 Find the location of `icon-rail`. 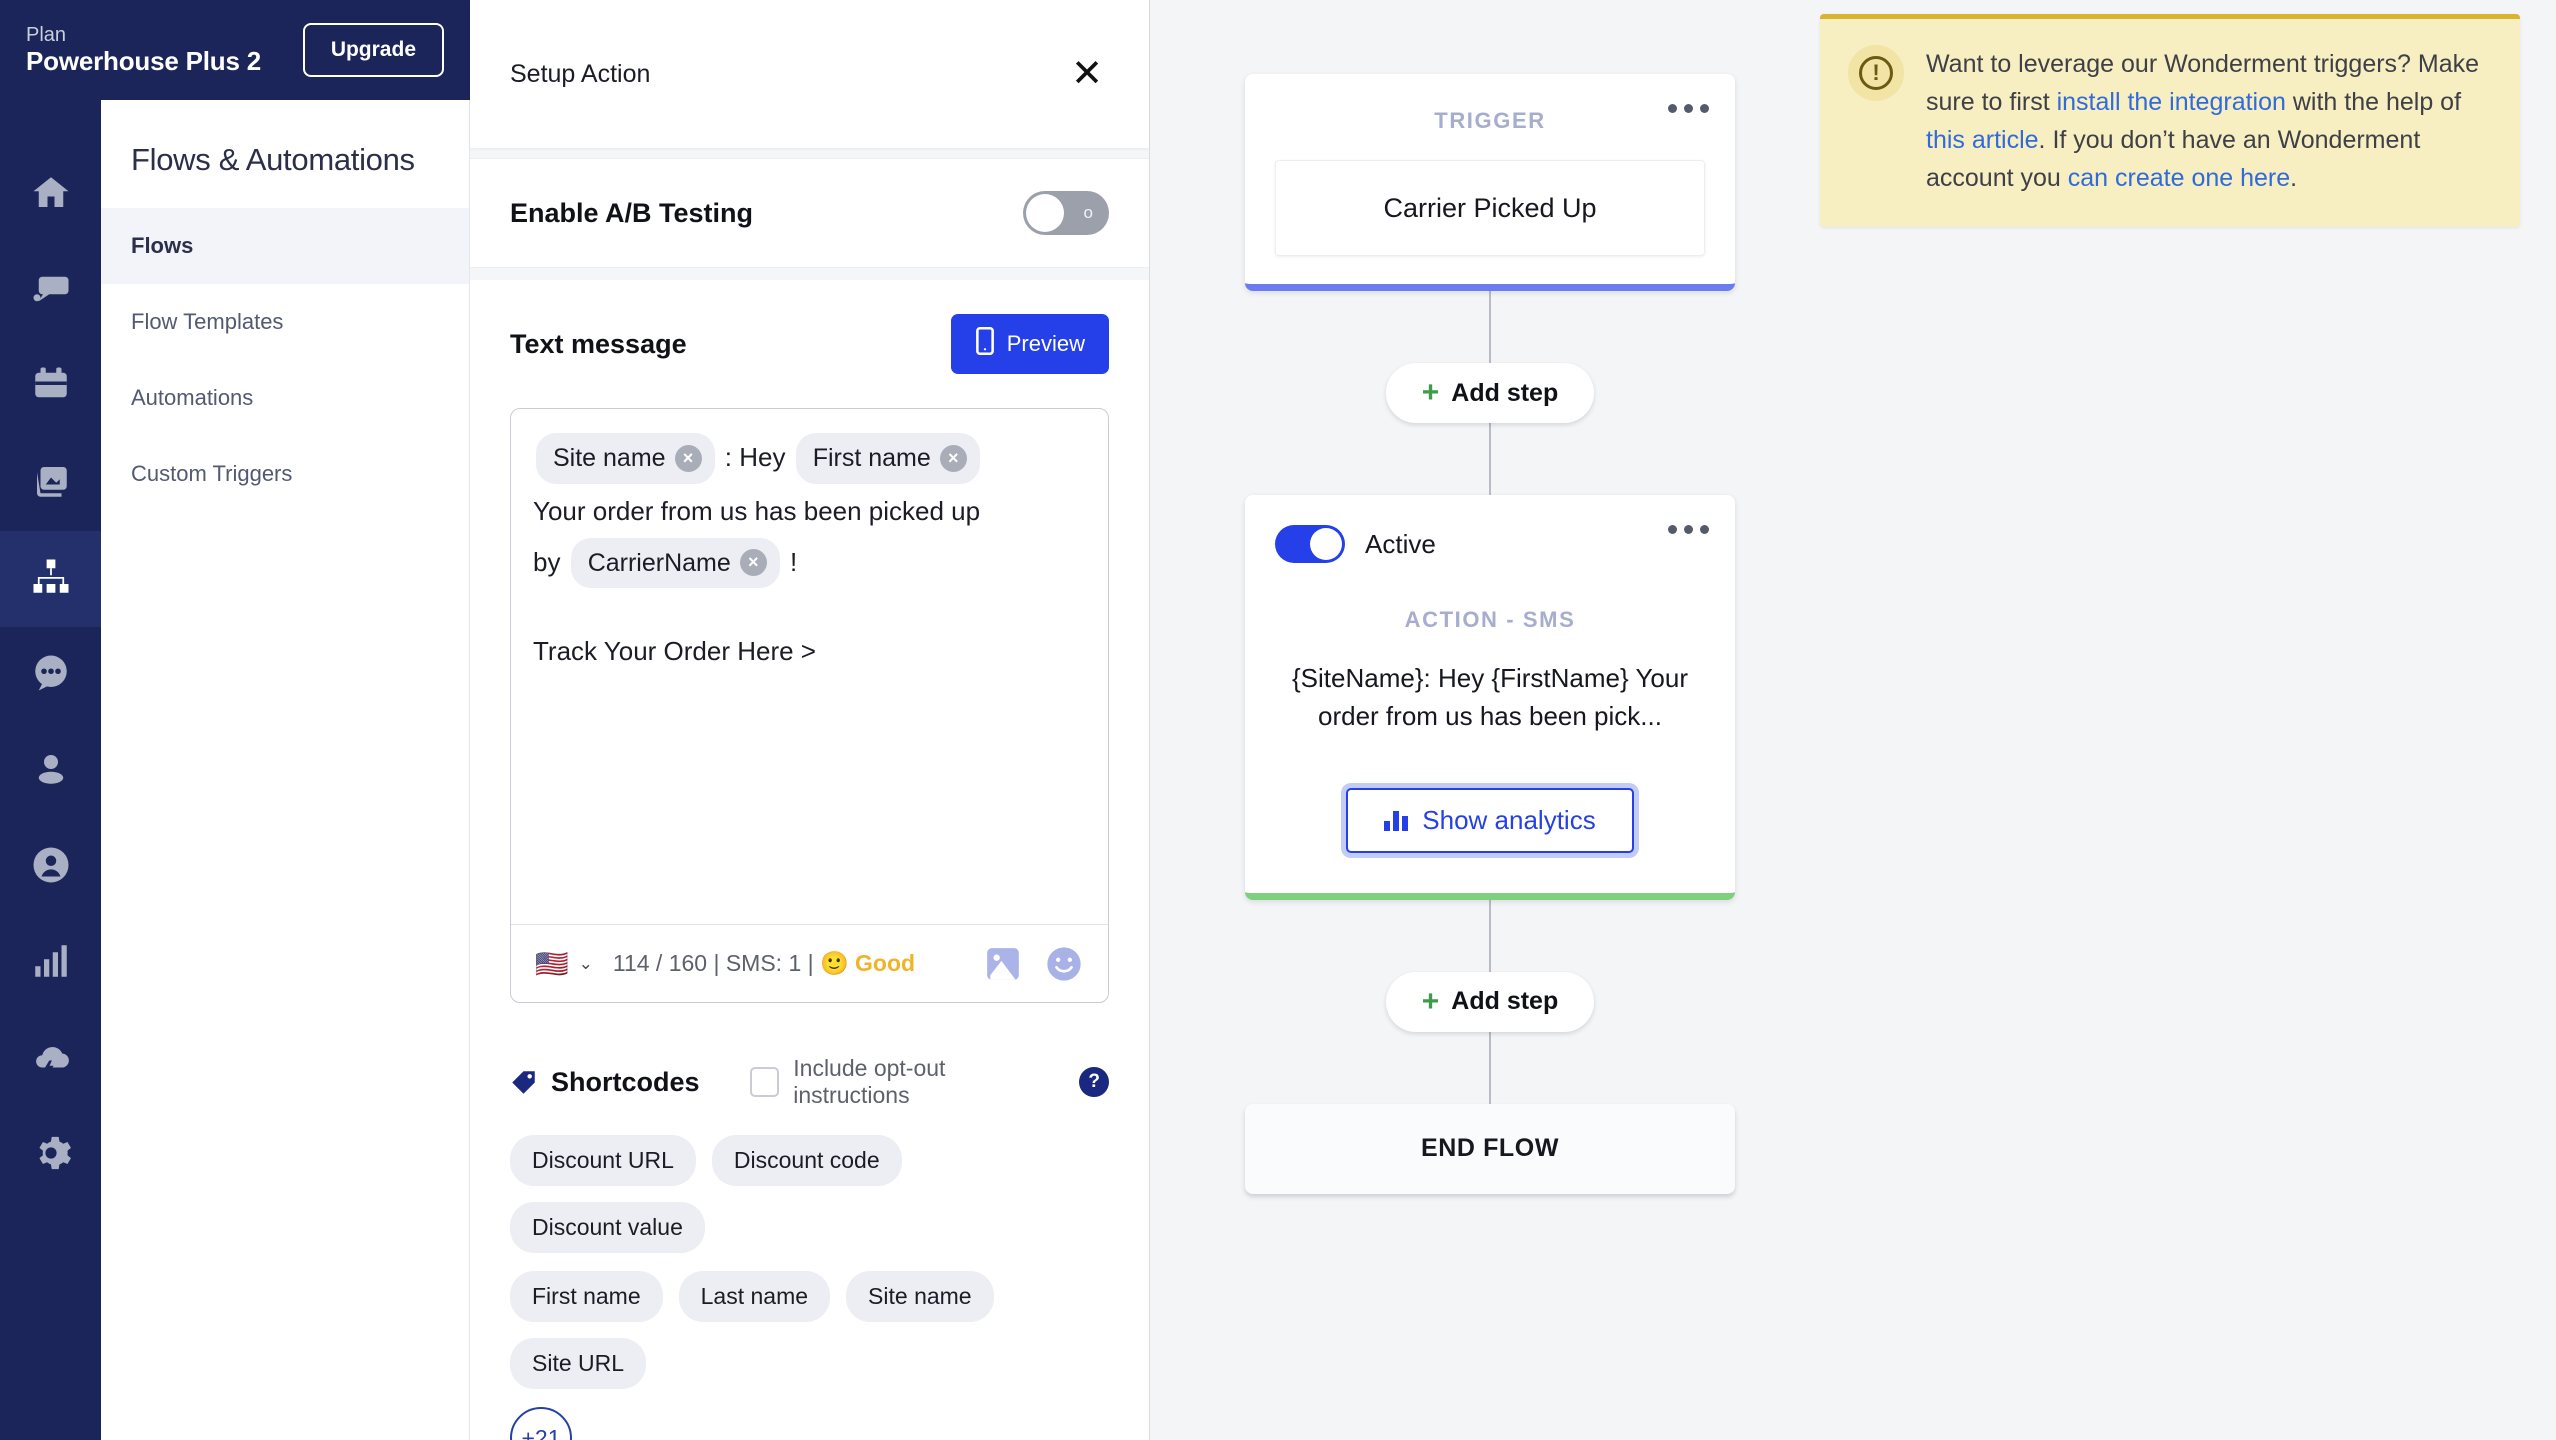

icon-rail is located at coordinates (50, 720).